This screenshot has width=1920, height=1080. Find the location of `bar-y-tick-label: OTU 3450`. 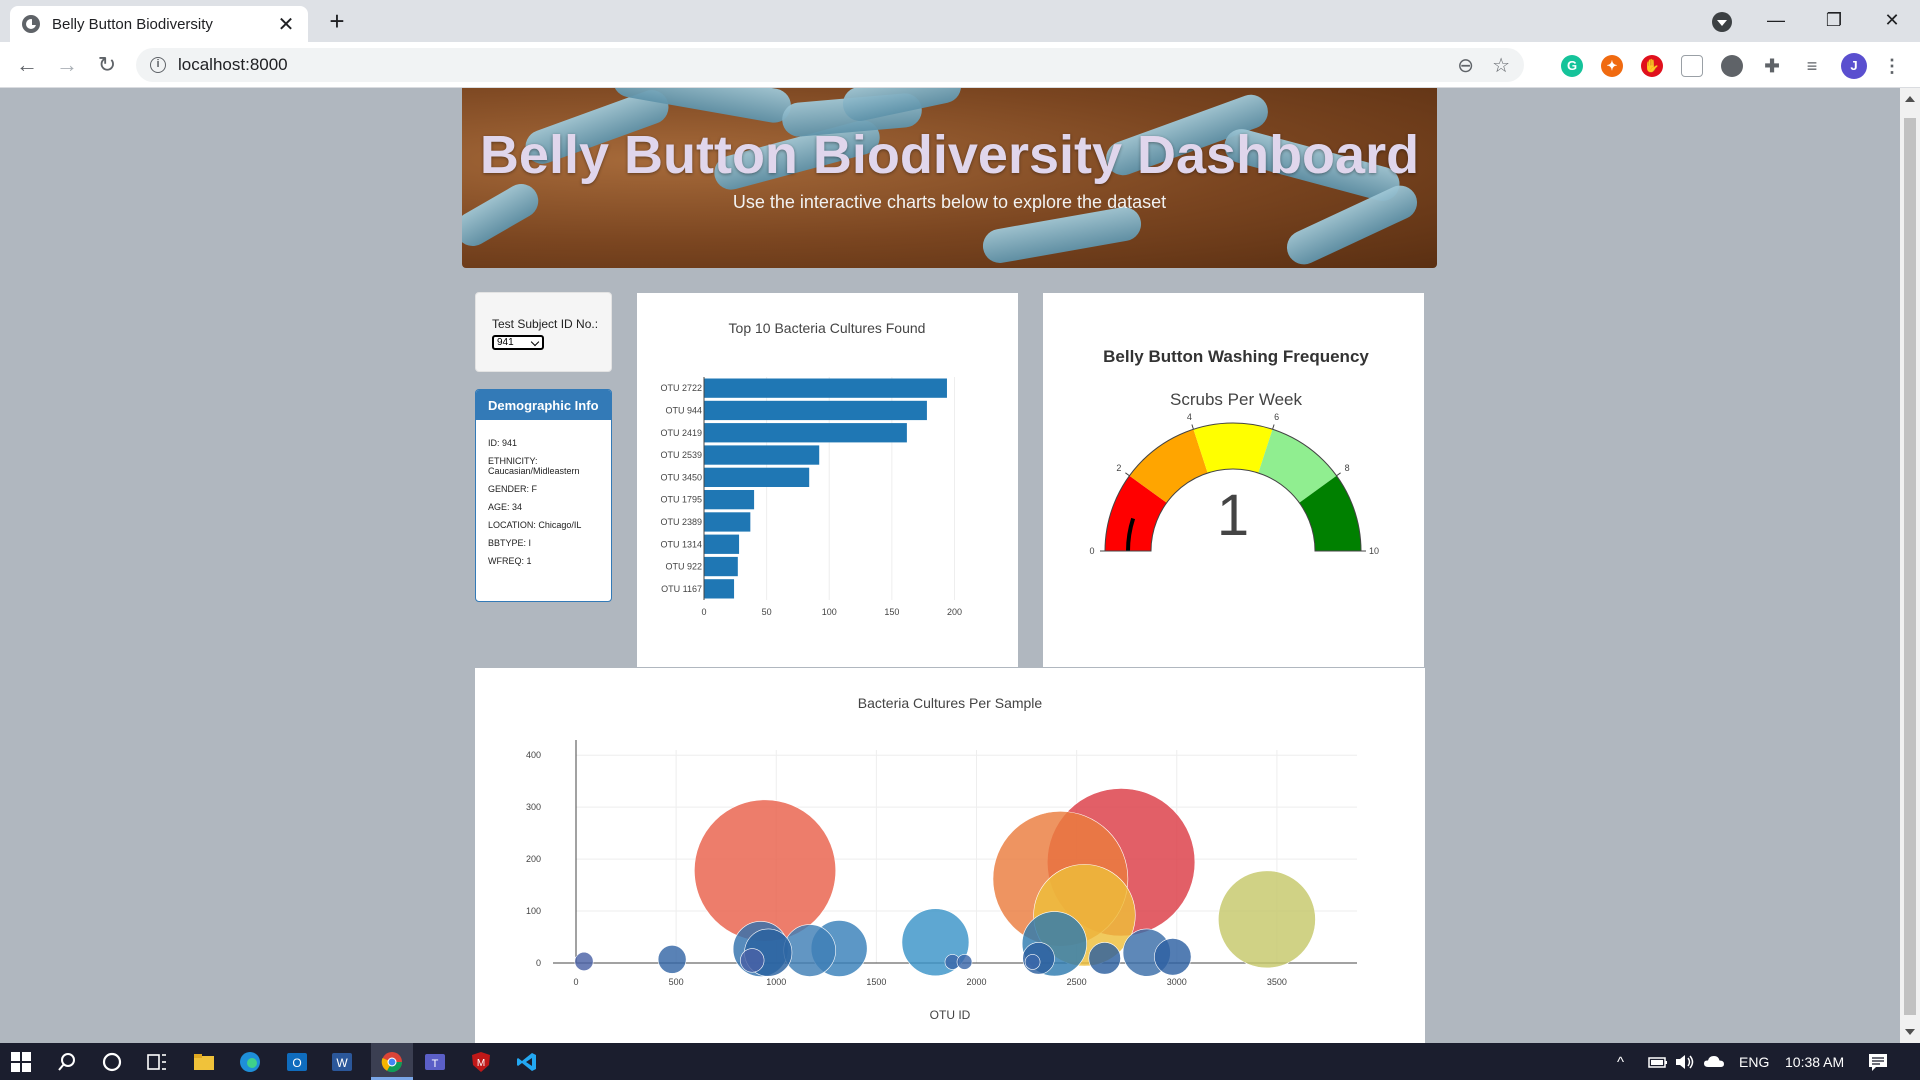

bar-y-tick-label: OTU 3450 is located at coordinates (681, 477).